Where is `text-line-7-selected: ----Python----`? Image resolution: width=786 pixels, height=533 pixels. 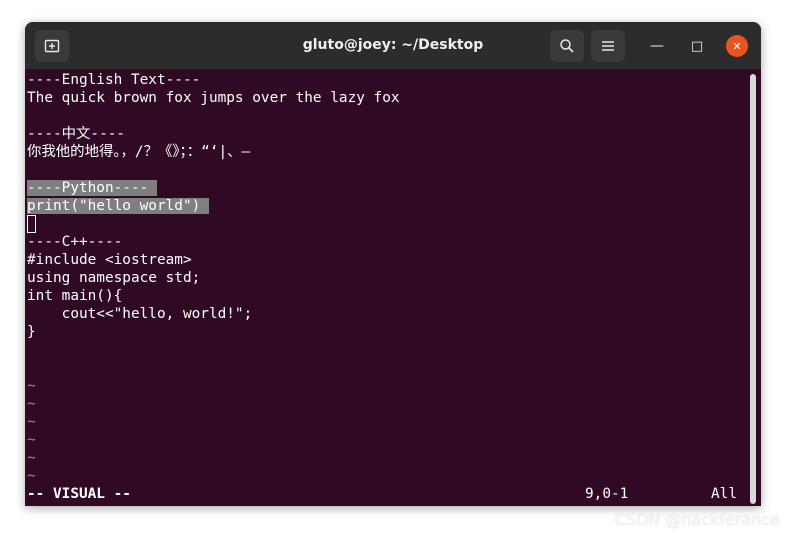
text-line-7-selected: ----Python---- is located at coordinates (92, 188).